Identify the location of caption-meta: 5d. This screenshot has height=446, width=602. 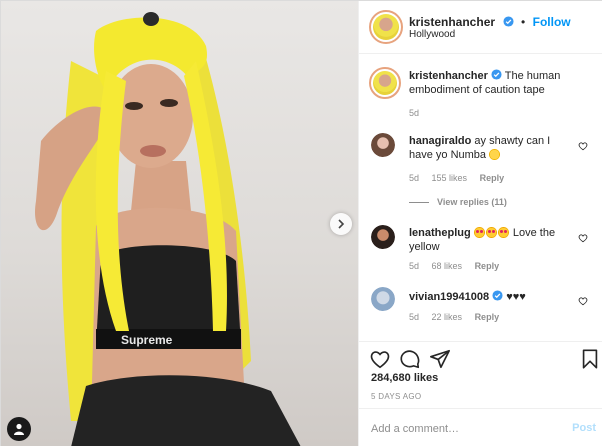
(419, 113).